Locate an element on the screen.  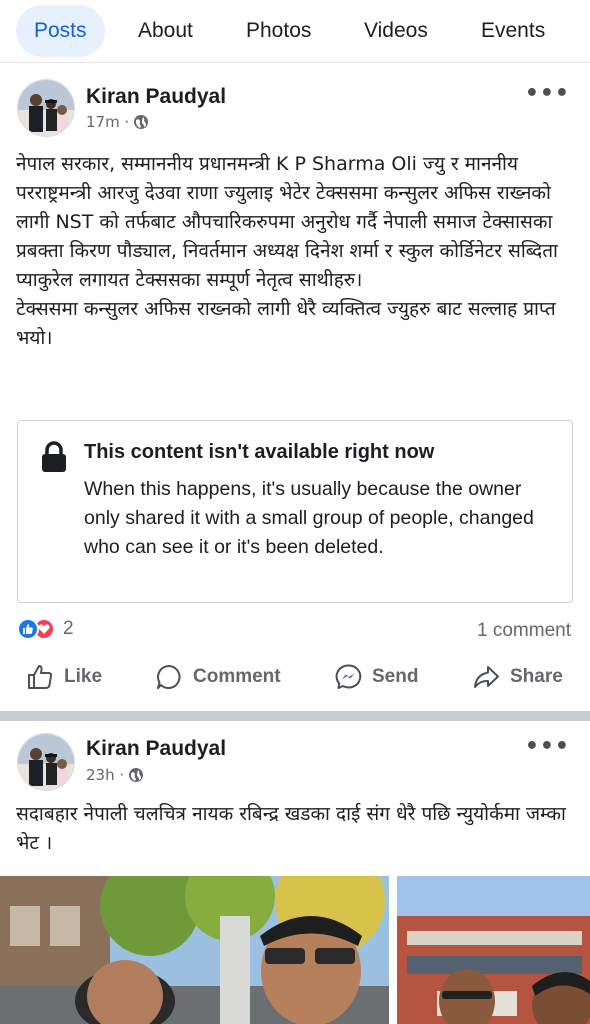
comment-label: Comment is located at coordinates (237, 676).